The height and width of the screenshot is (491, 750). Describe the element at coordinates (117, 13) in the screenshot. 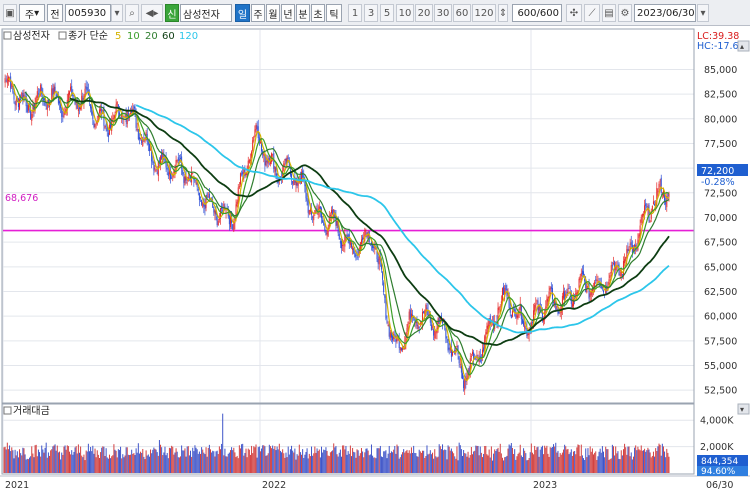

I see `code-dropdown-icon: ▾` at that location.